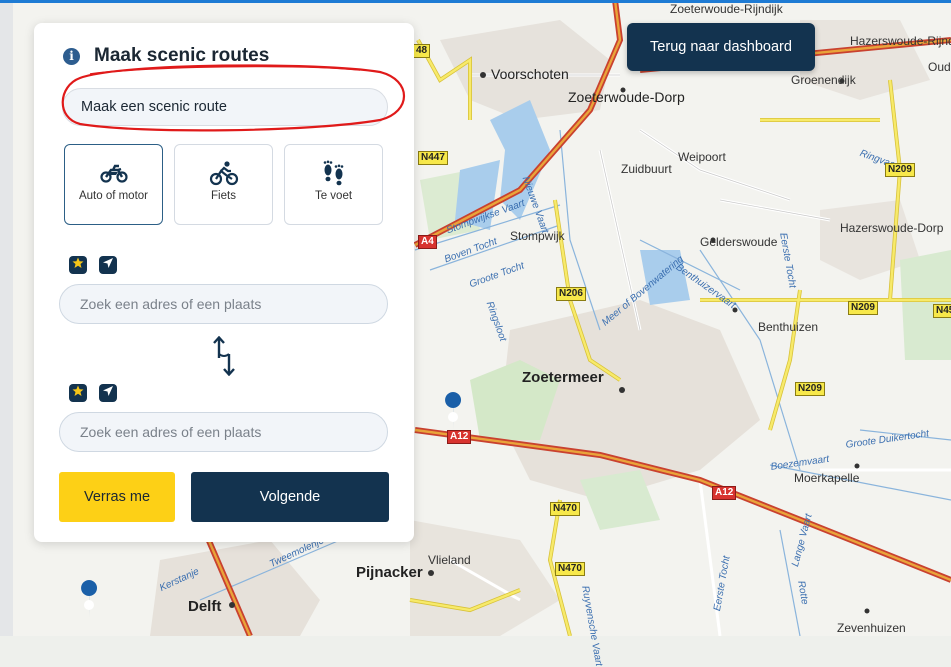 Image resolution: width=951 pixels, height=667 pixels. What do you see at coordinates (892, 228) in the screenshot?
I see `map-place-label: Hazerswoude-Dorp` at bounding box center [892, 228].